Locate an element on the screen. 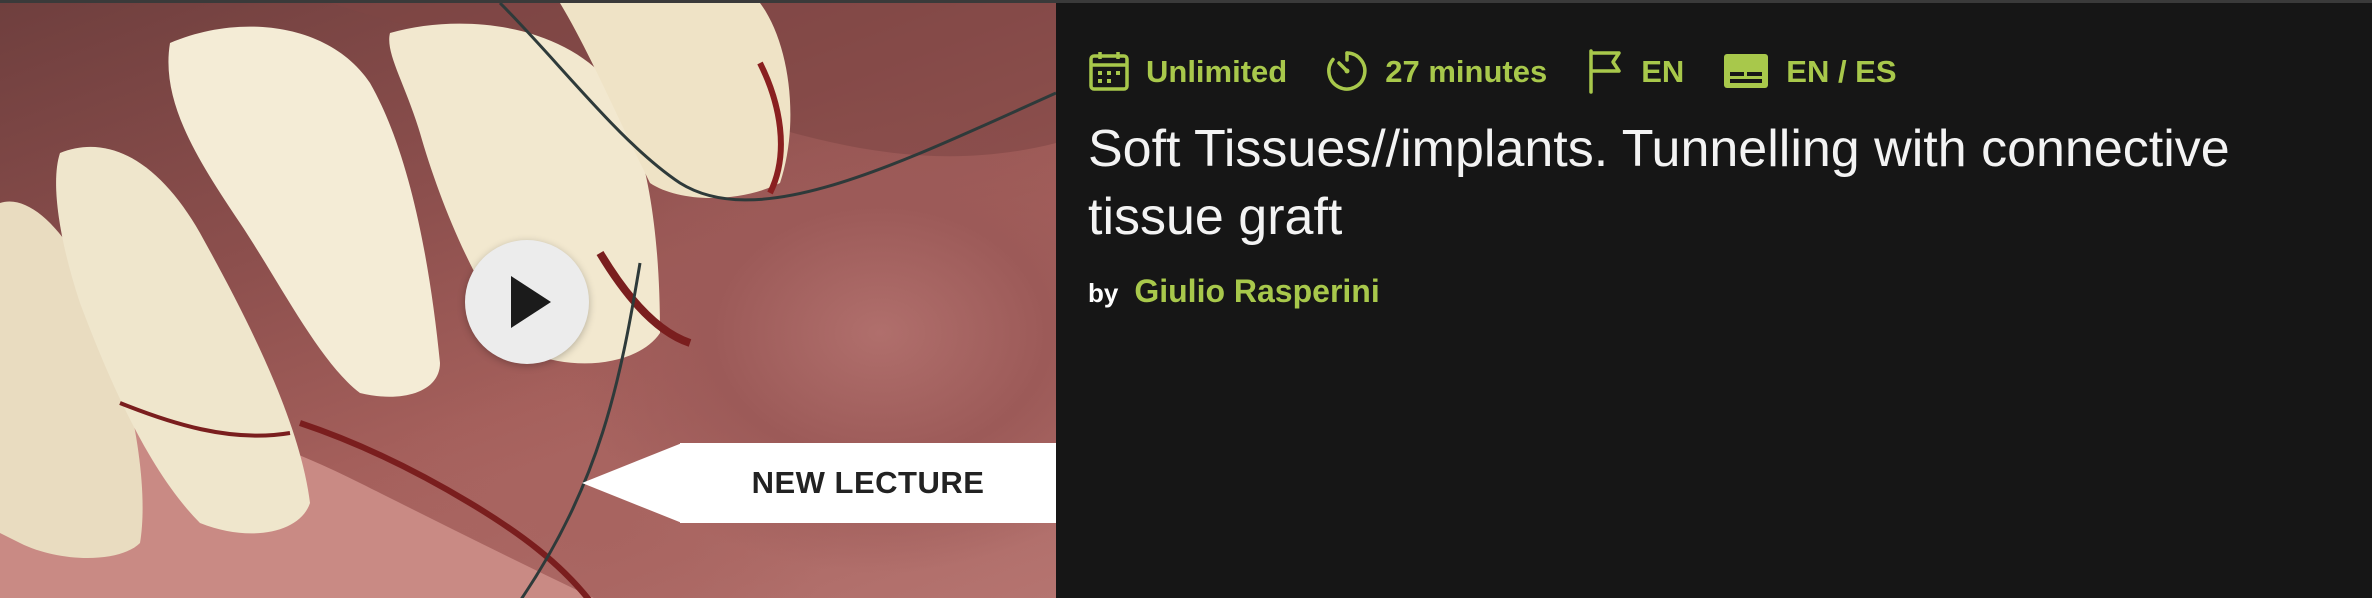 This screenshot has height=598, width=2372. byline: by Giulio Rasperini is located at coordinates (1730, 291).